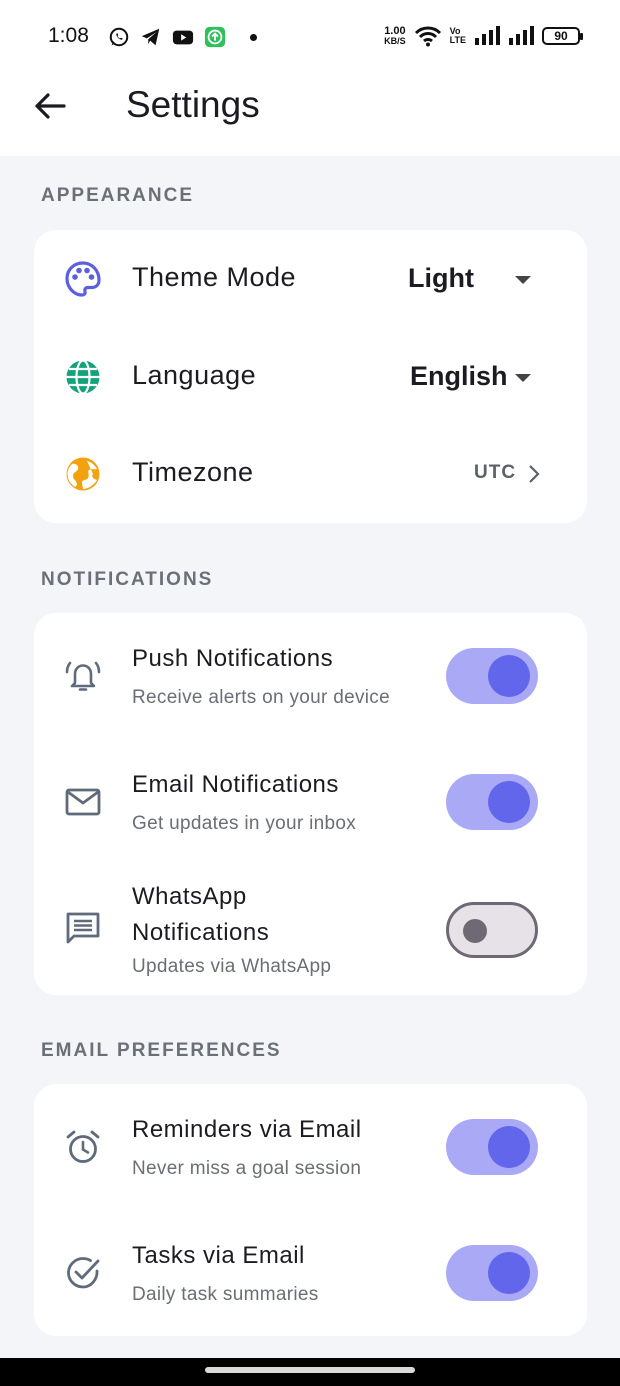 Image resolution: width=620 pixels, height=1386 pixels. Describe the element at coordinates (457, 40) in the screenshot. I see `volte-bottom: LTE` at that location.